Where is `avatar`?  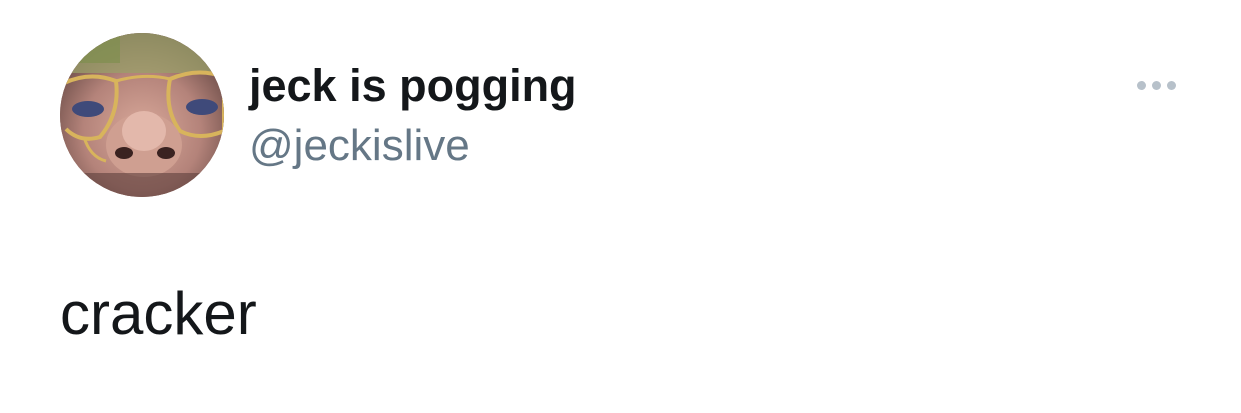 avatar is located at coordinates (142, 115).